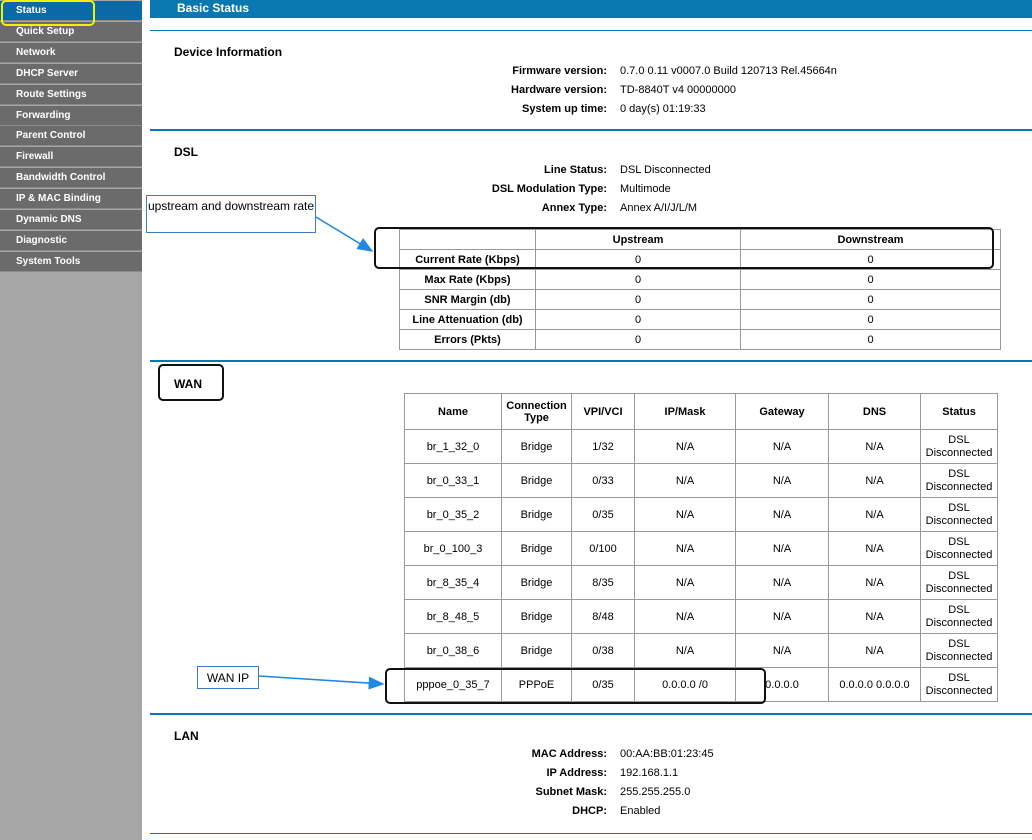  I want to click on sidebar-item-firewall: Firewall, so click(71, 157).